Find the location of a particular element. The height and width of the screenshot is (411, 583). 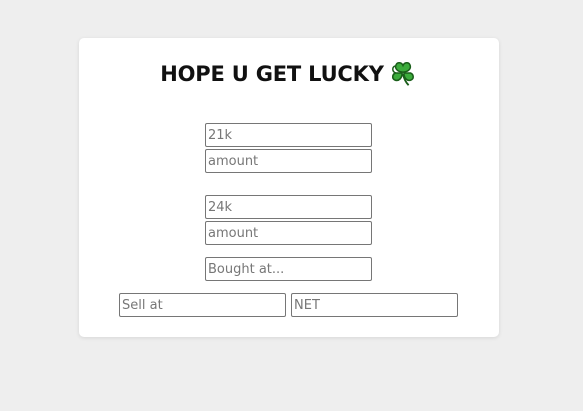

amount-21k-input is located at coordinates (288, 161).